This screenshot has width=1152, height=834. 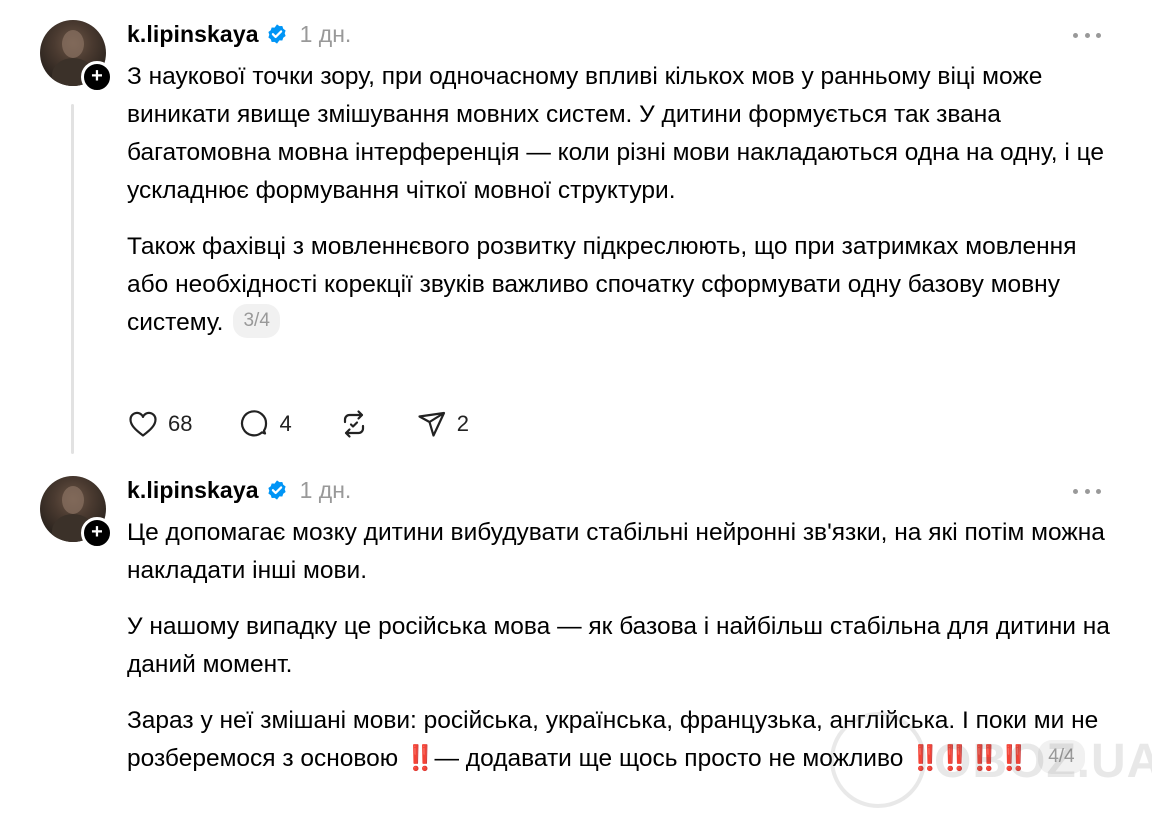 I want to click on thread-pager: 3/4, so click(x=256, y=320).